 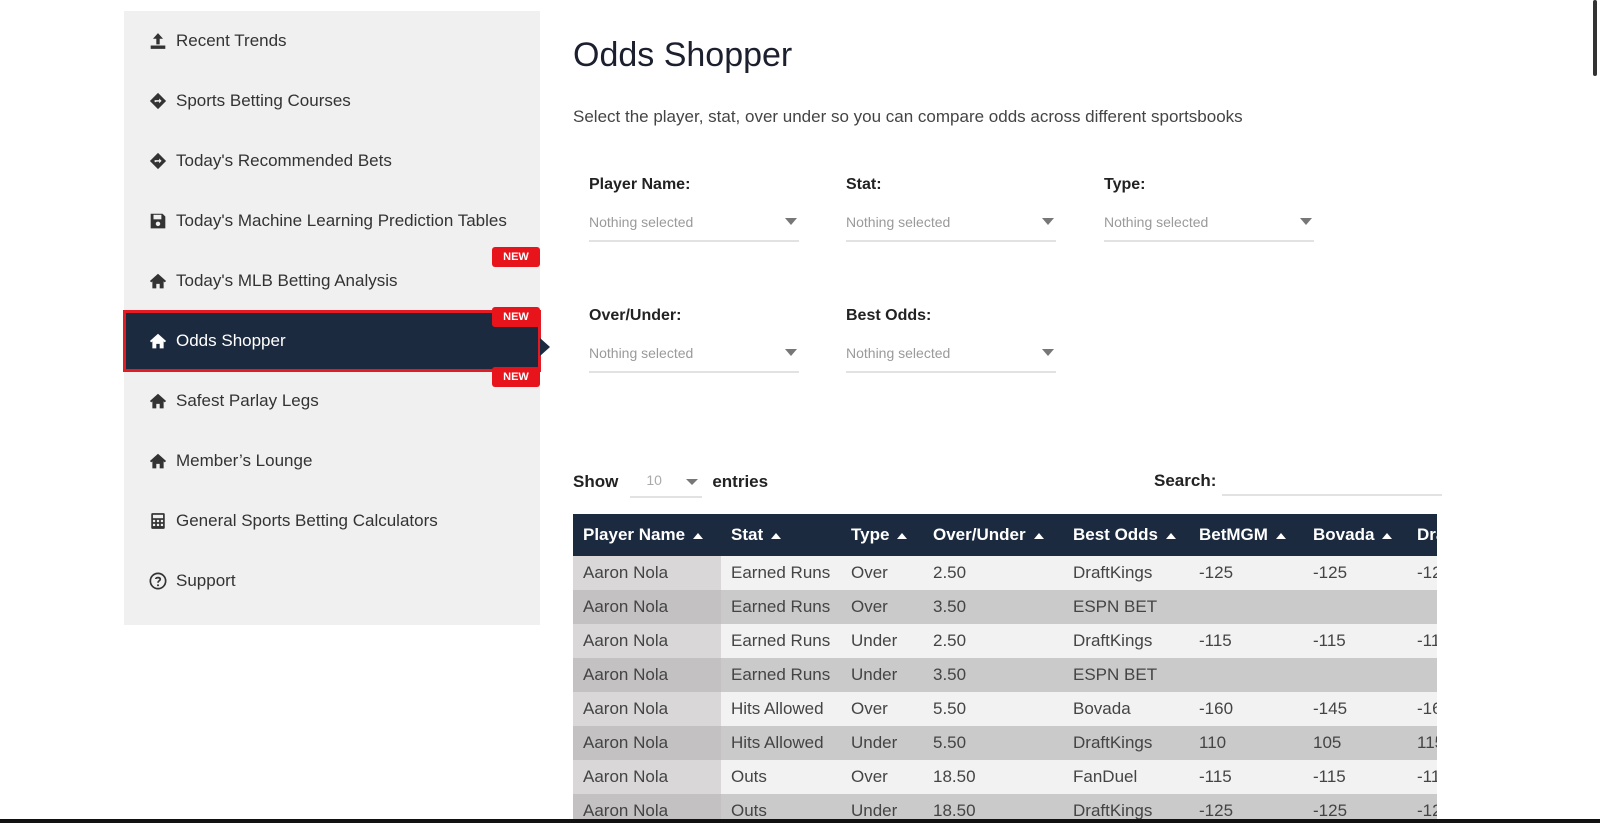 What do you see at coordinates (1595, 38) in the screenshot?
I see `scrollbar-thumb` at bounding box center [1595, 38].